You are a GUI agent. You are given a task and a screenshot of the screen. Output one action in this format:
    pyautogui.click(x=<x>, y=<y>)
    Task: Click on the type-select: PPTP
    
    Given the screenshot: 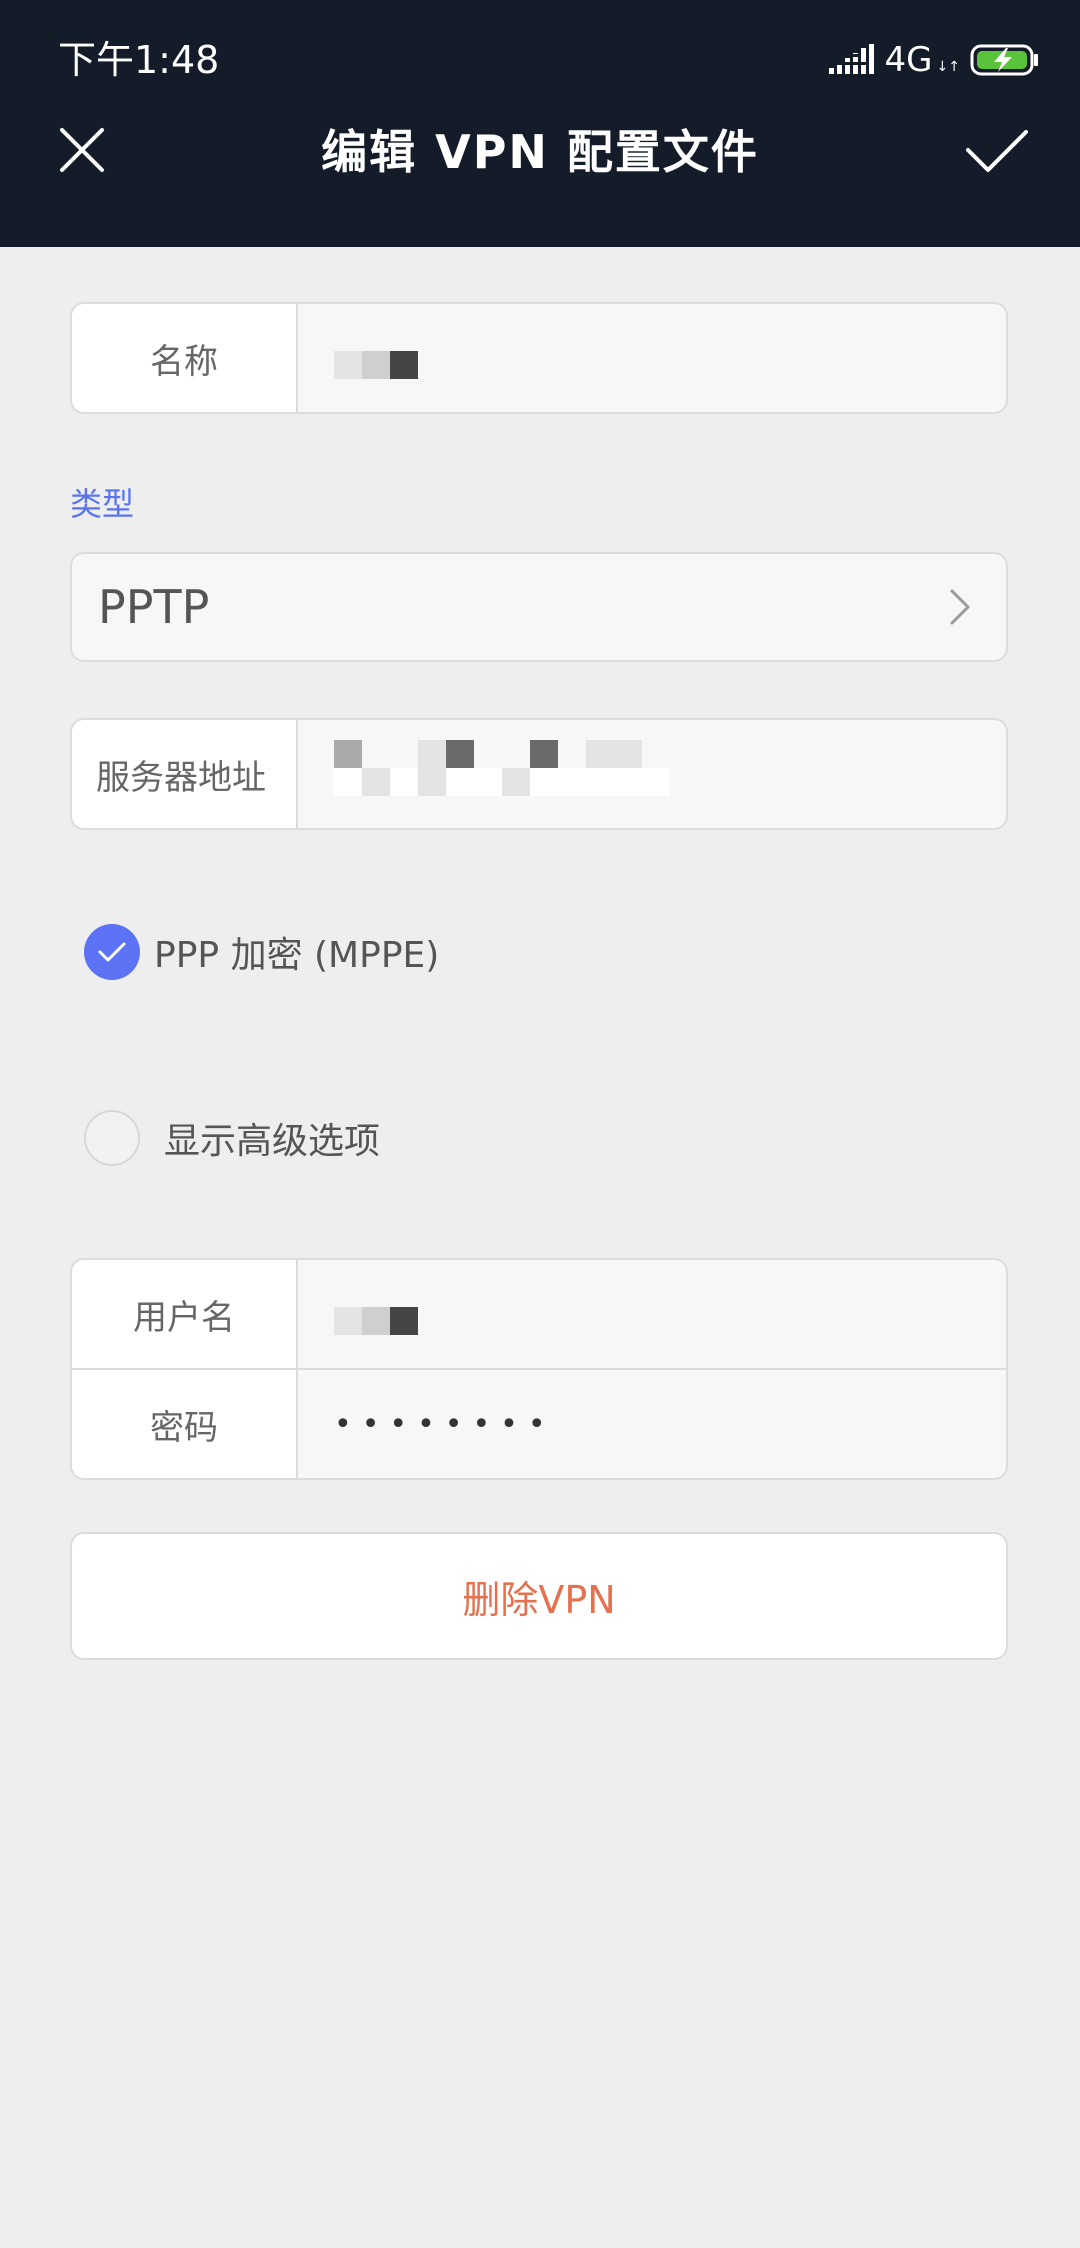 What is the action you would take?
    pyautogui.click(x=539, y=607)
    